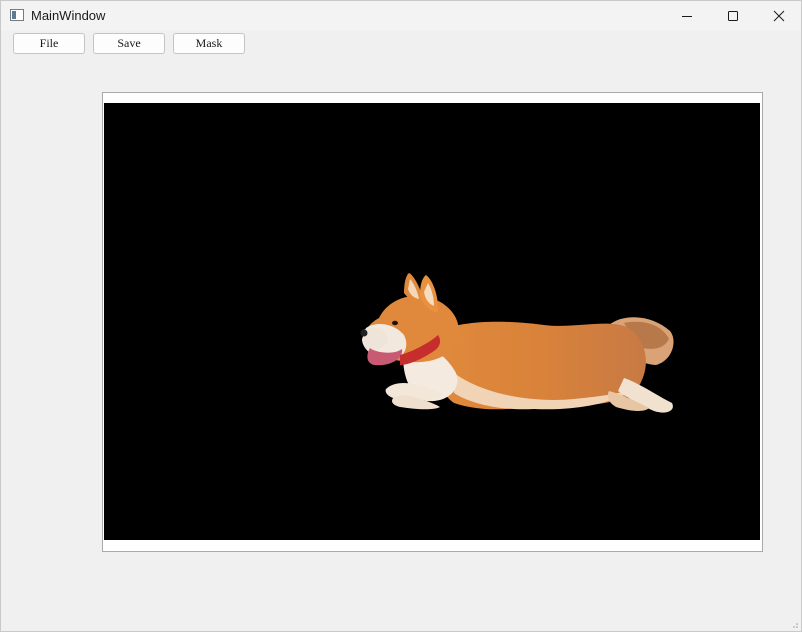 The height and width of the screenshot is (632, 802). Describe the element at coordinates (49, 43) in the screenshot. I see `file-button: File` at that location.